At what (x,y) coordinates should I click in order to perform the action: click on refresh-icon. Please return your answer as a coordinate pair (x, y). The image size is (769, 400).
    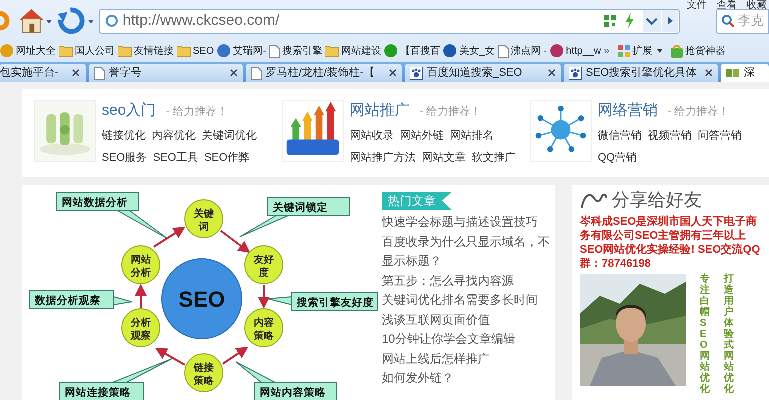
    Looking at the image, I should click on (76, 21).